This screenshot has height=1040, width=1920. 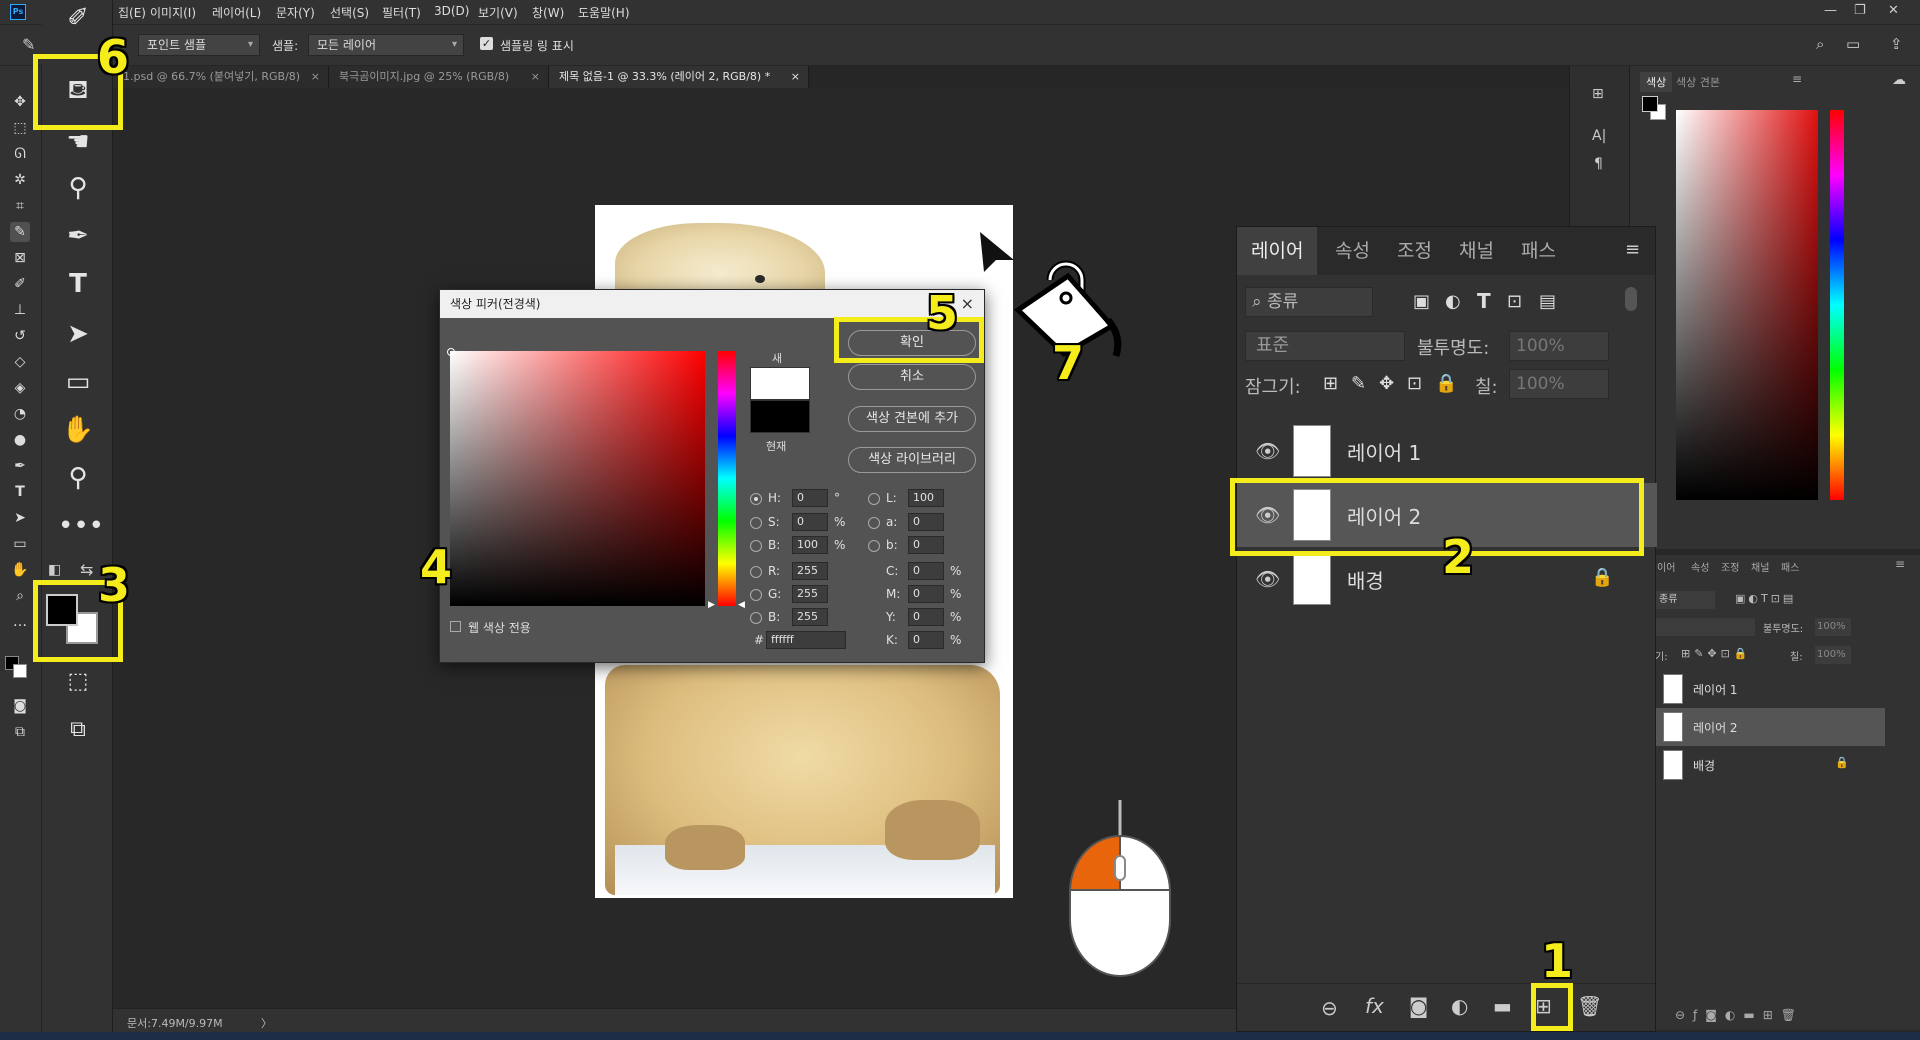 I want to click on hue-slider-left-arrow: ▶, so click(x=711, y=605).